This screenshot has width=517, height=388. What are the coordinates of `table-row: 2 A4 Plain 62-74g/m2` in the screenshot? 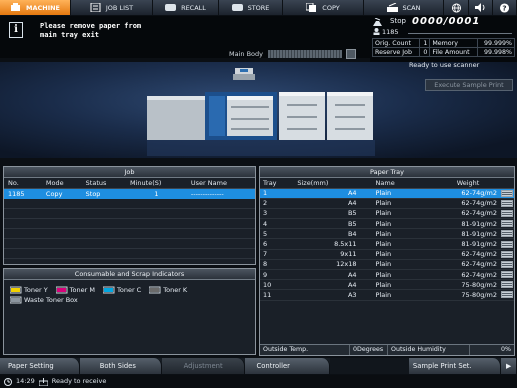 It's located at (387, 203).